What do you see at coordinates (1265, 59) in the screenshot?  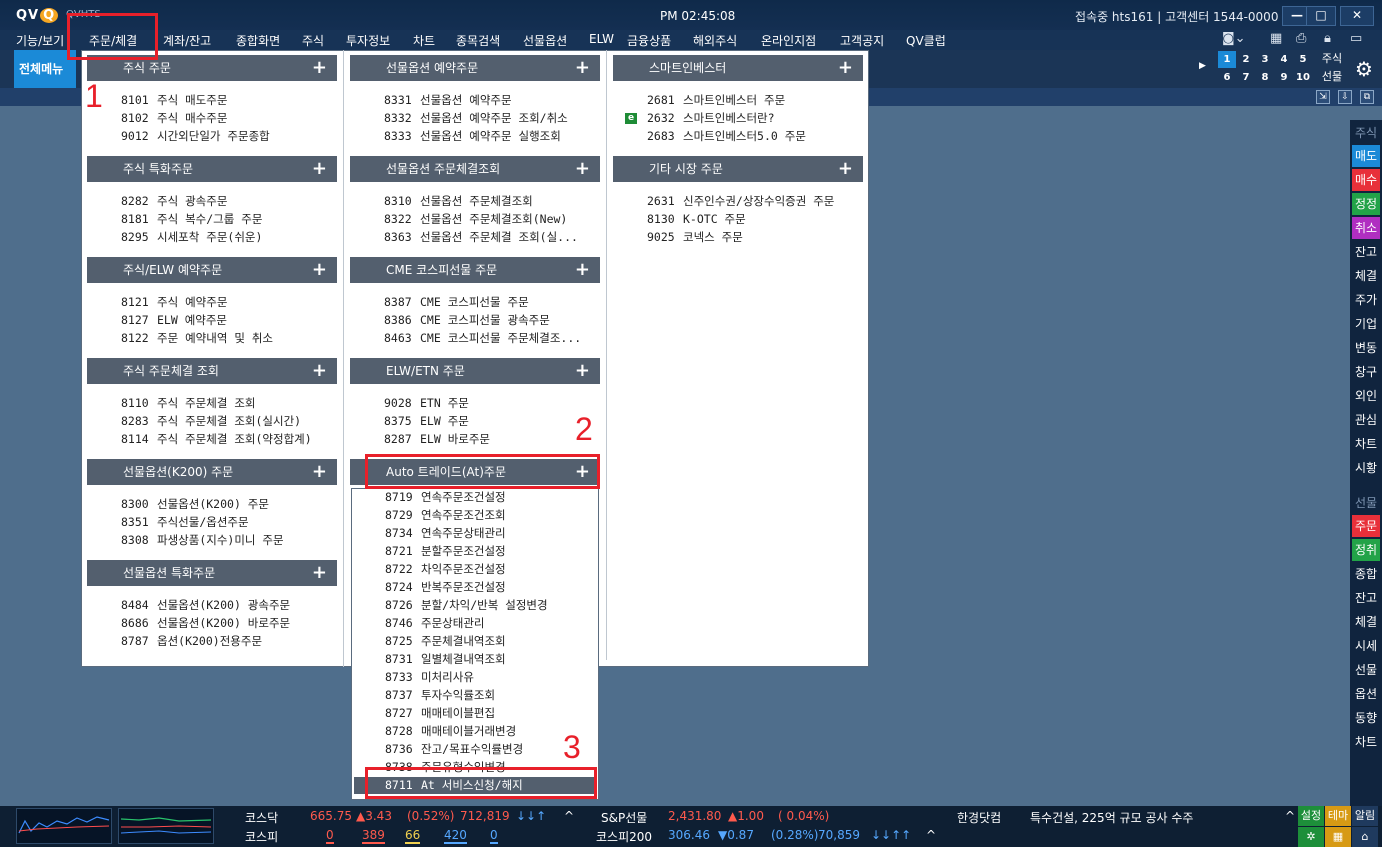 I see `screen-3-button: 3` at bounding box center [1265, 59].